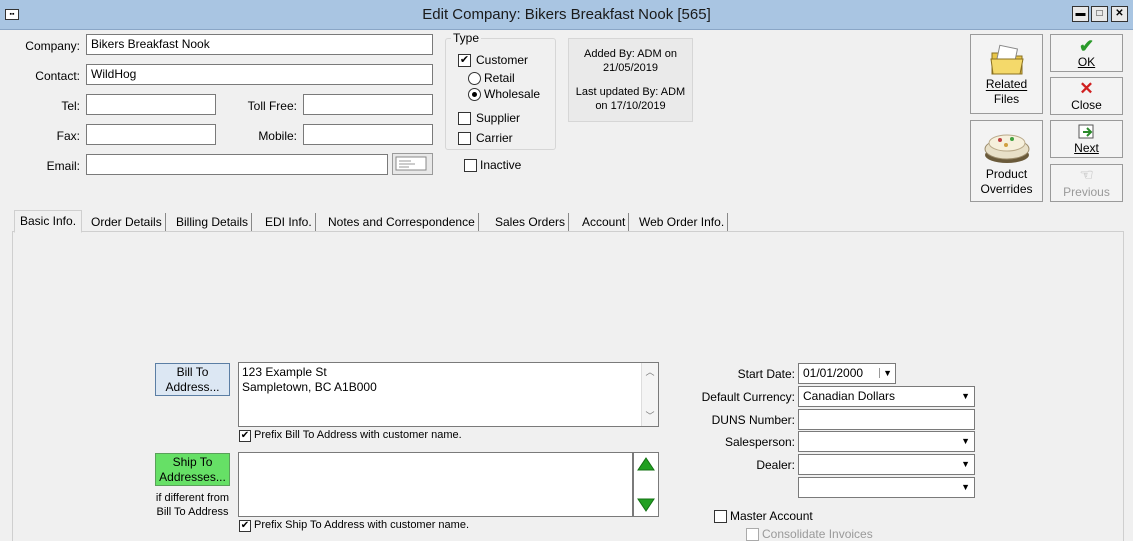 Image resolution: width=1133 pixels, height=541 pixels. Describe the element at coordinates (237, 164) in the screenshot. I see `email-field` at that location.